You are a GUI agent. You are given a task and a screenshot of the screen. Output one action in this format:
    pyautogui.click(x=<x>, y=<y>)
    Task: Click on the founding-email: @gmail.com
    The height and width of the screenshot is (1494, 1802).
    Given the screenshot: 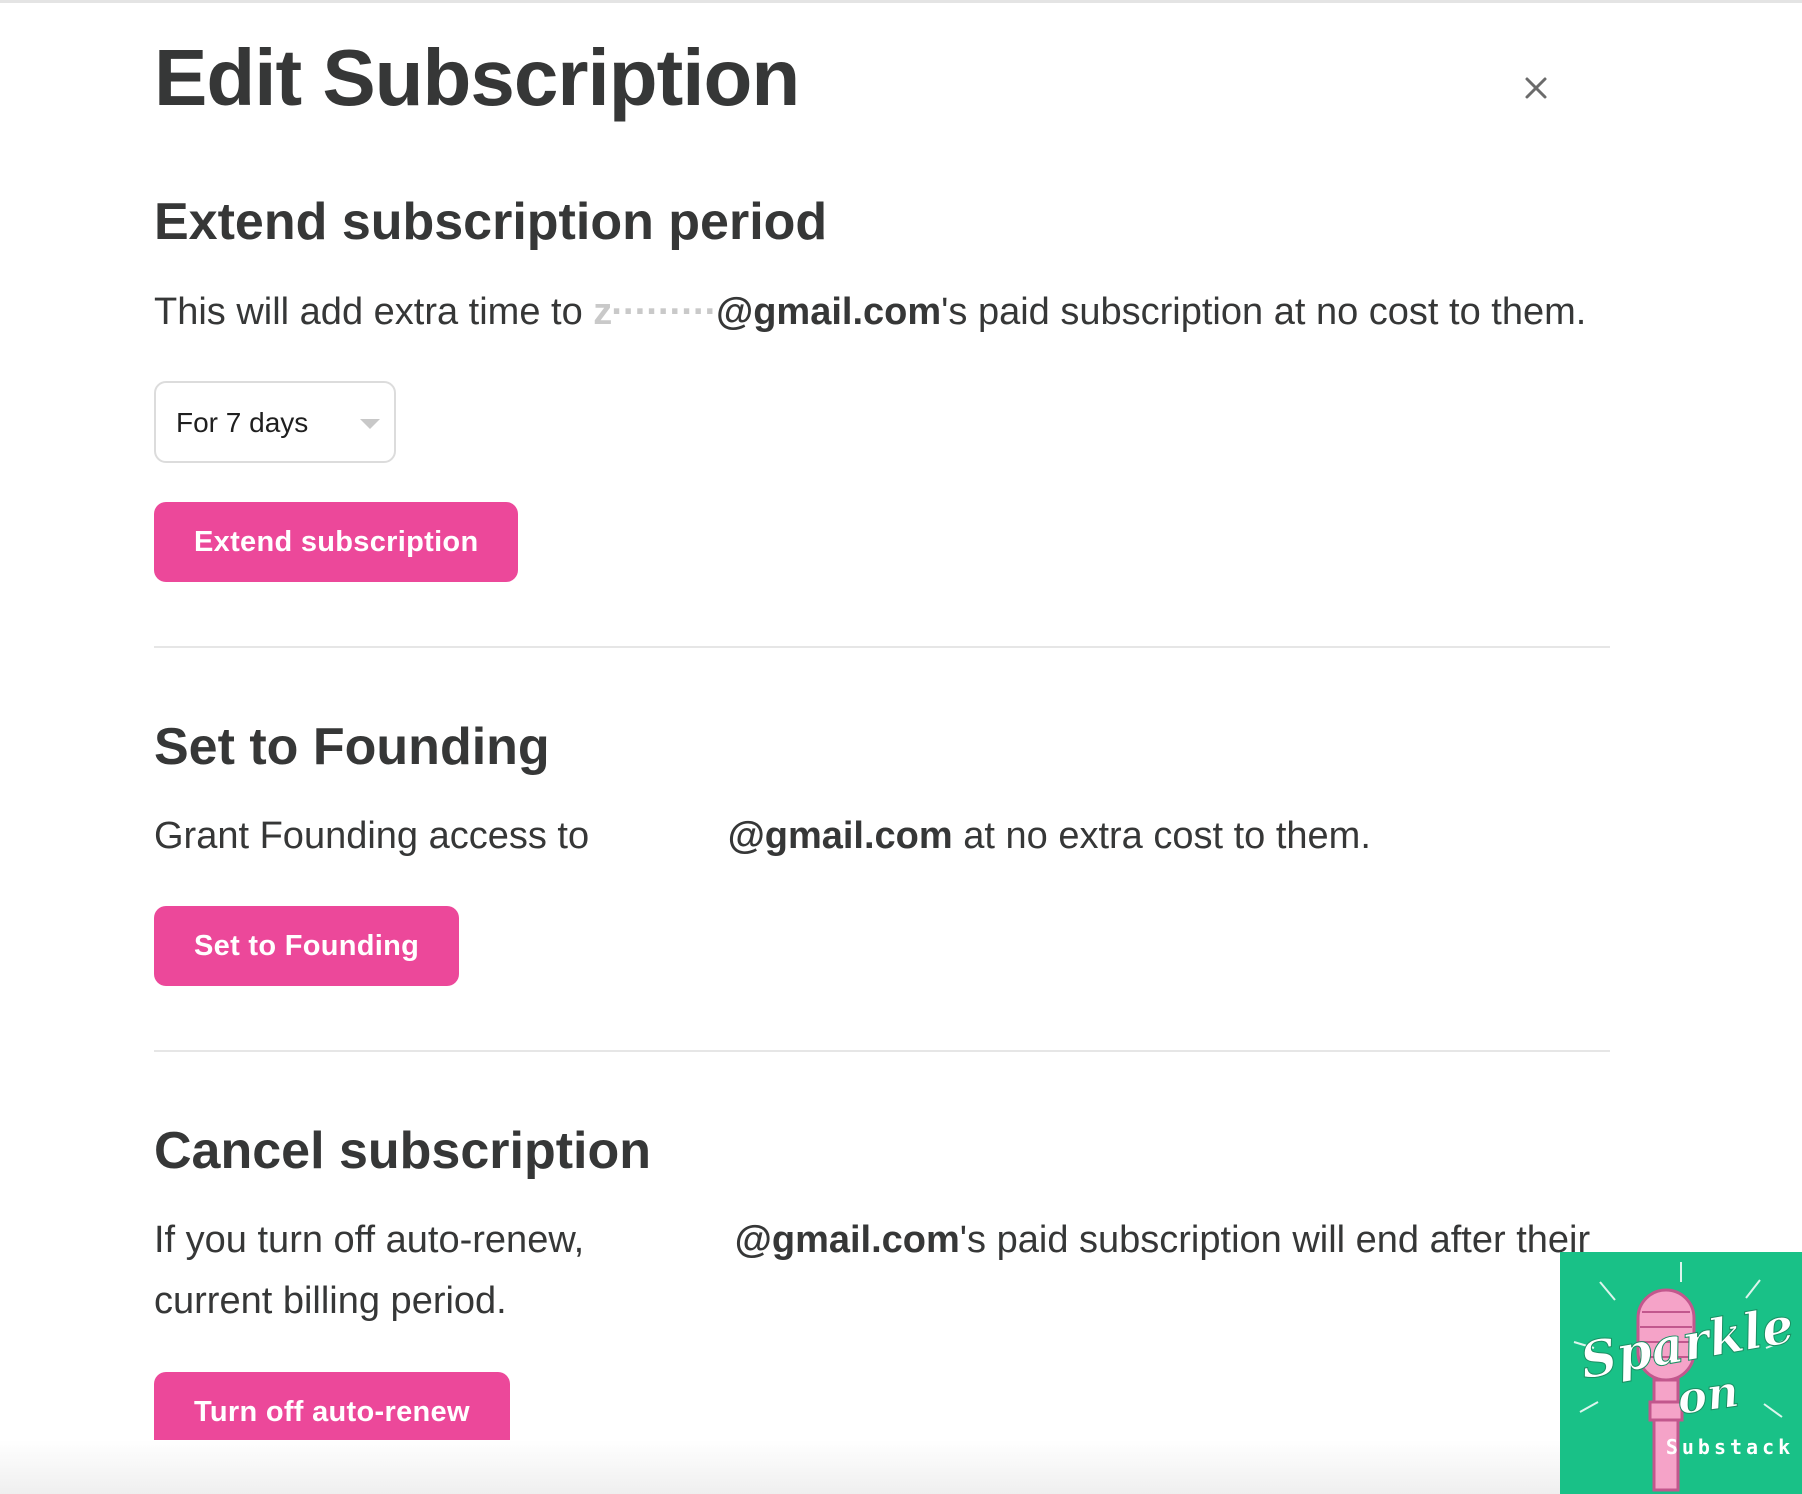 What is the action you would take?
    pyautogui.click(x=840, y=836)
    